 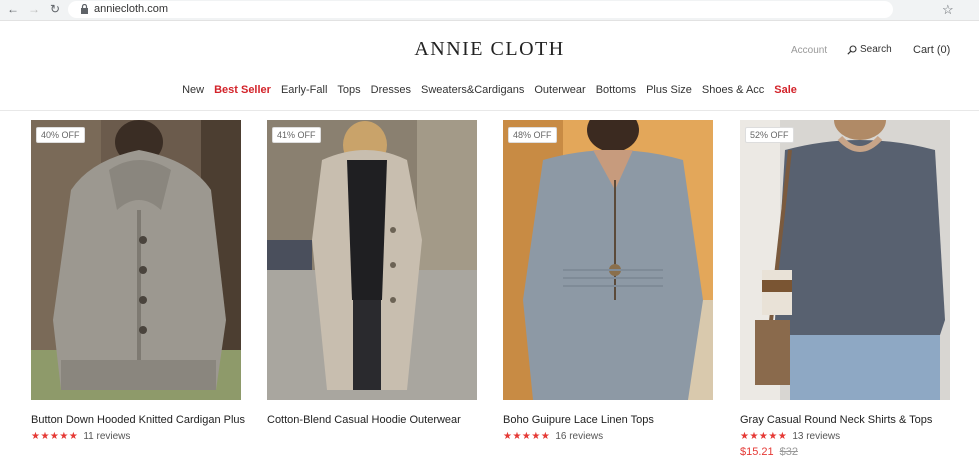 What do you see at coordinates (559, 90) in the screenshot?
I see `nav-item-outerwear: Outerwear` at bounding box center [559, 90].